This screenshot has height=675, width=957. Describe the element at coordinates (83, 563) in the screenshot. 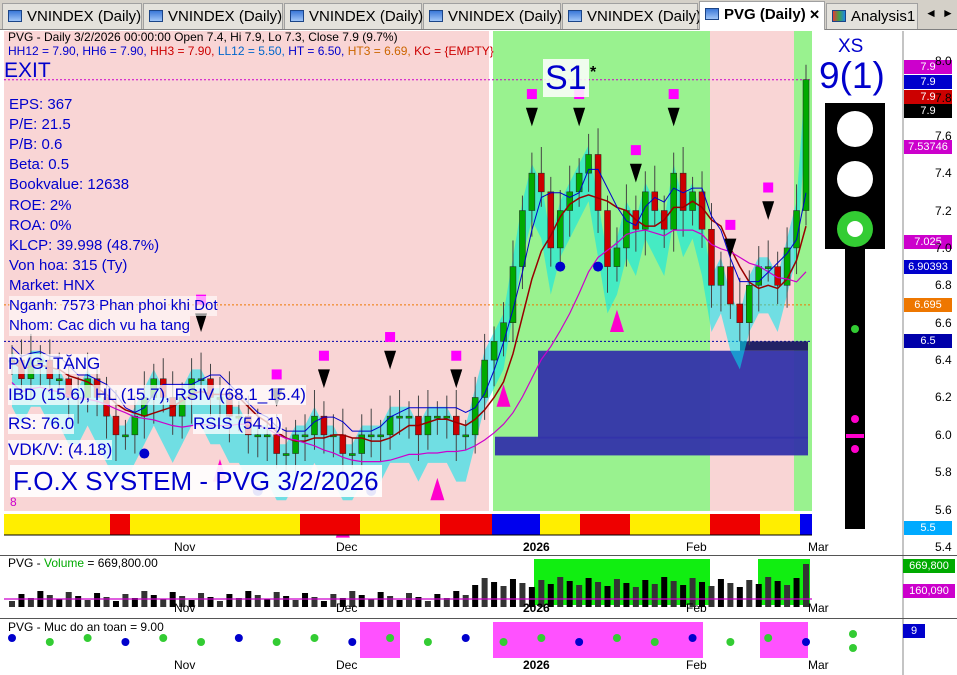

I see `volume-panel-title: PVG - Volume = 669,800.00` at that location.